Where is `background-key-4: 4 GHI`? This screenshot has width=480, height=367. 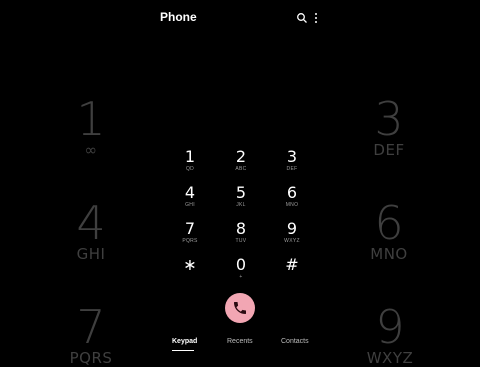
background-key-4: 4 GHI is located at coordinates (91, 231).